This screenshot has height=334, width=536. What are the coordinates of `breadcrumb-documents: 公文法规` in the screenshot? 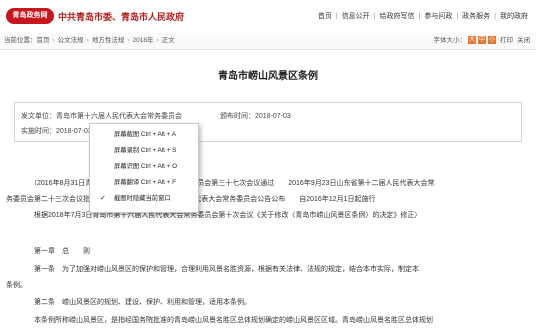 It's located at (71, 40).